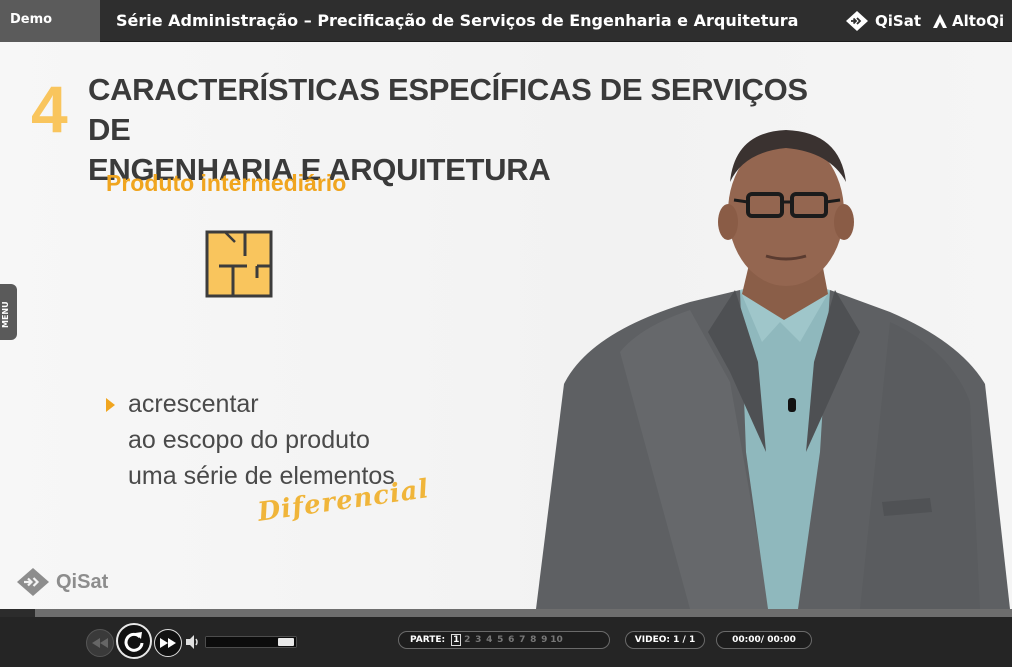 This screenshot has height=667, width=1012. I want to click on time-display: 00:00/ 00:00, so click(764, 640).